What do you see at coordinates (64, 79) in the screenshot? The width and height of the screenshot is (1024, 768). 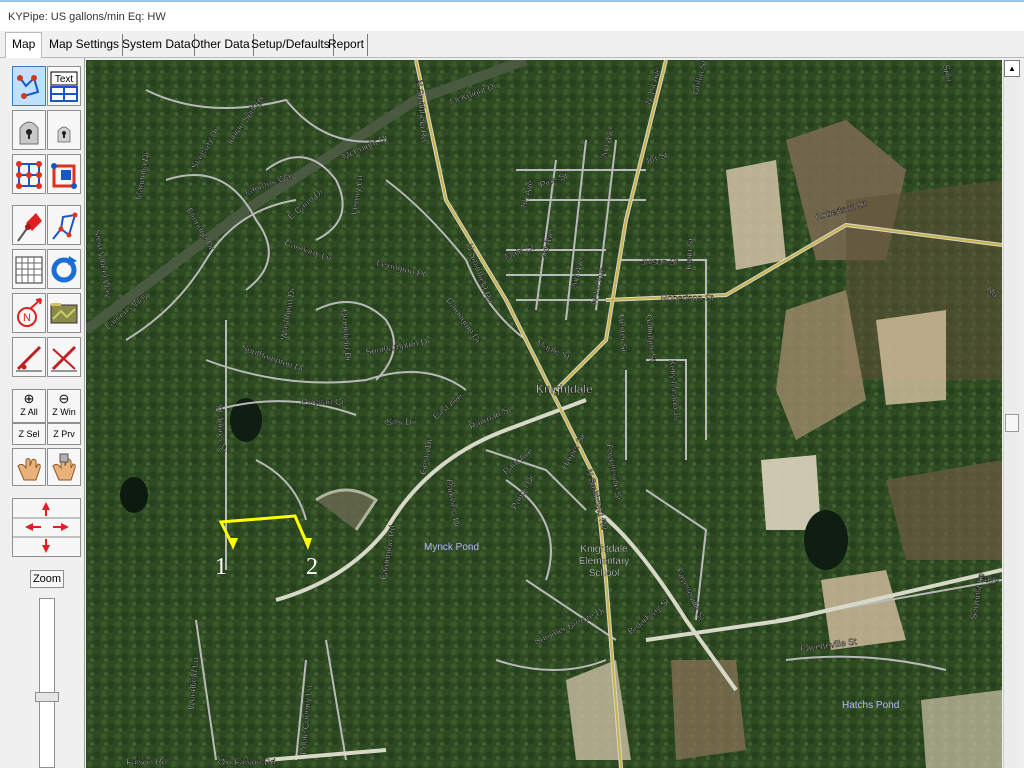 I see `text-tool-label: Text` at bounding box center [64, 79].